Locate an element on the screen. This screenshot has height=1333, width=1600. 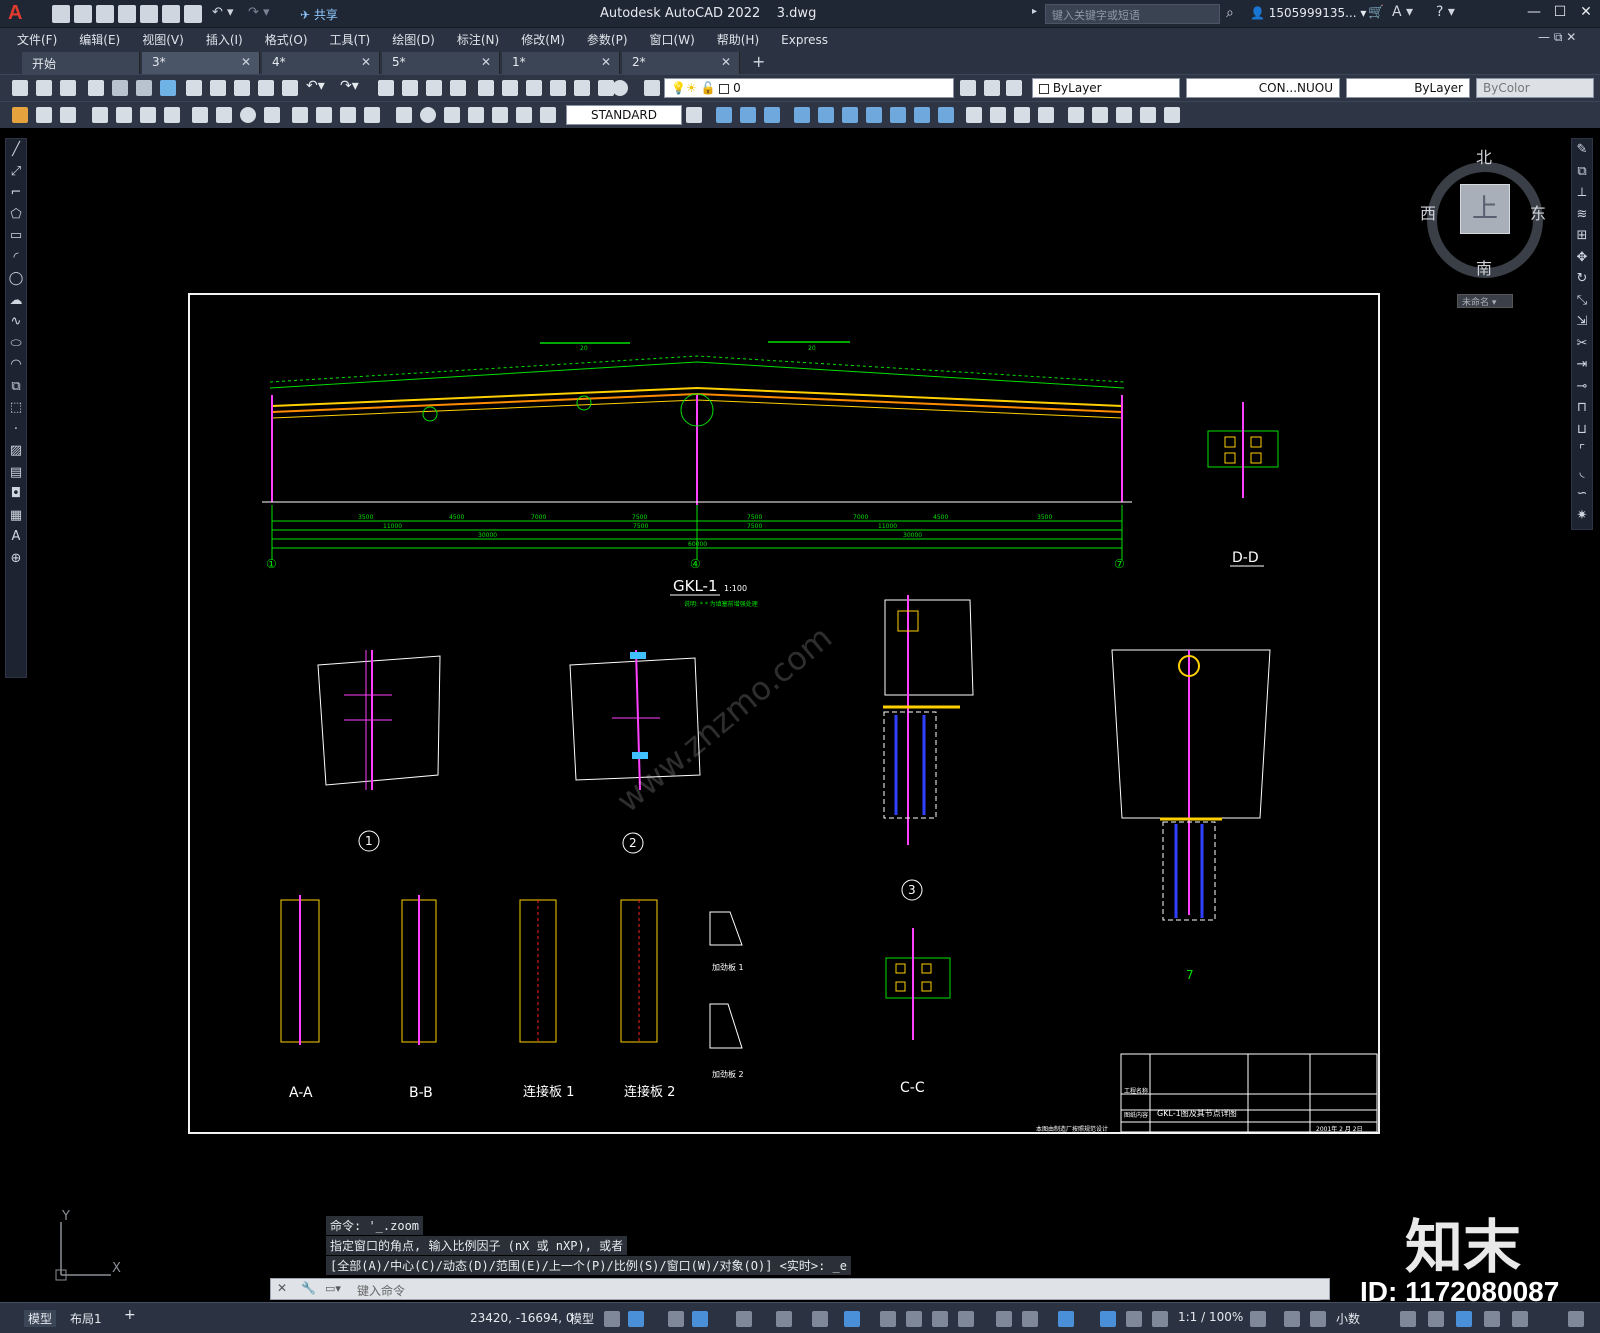
title-block is located at coordinates (1249, 1093).